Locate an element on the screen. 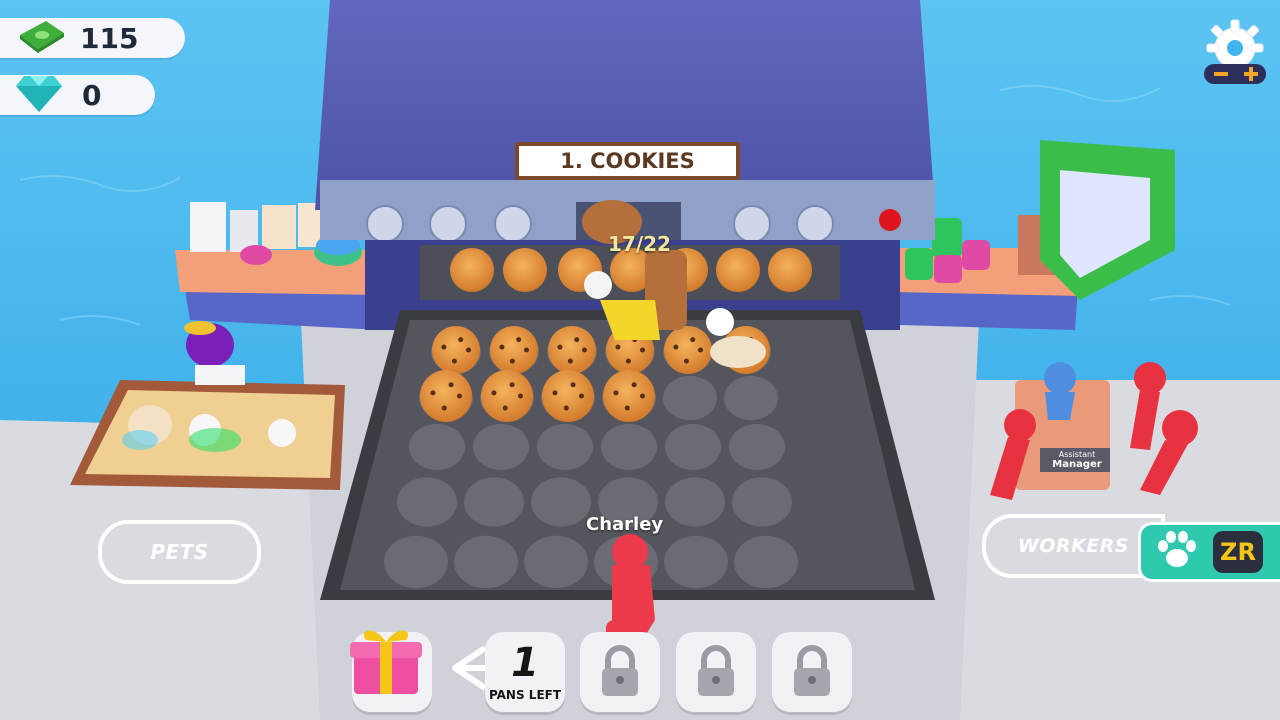 This screenshot has width=1280, height=720. pets-label-text: PETS is located at coordinates (179, 552).